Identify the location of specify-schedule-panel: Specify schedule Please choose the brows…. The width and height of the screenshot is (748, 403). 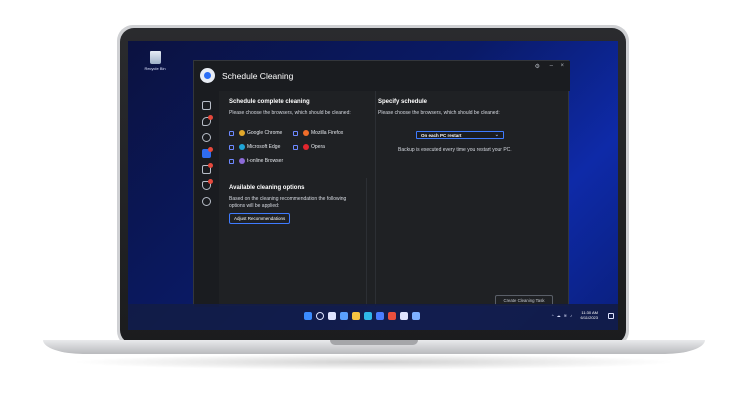
(467, 199).